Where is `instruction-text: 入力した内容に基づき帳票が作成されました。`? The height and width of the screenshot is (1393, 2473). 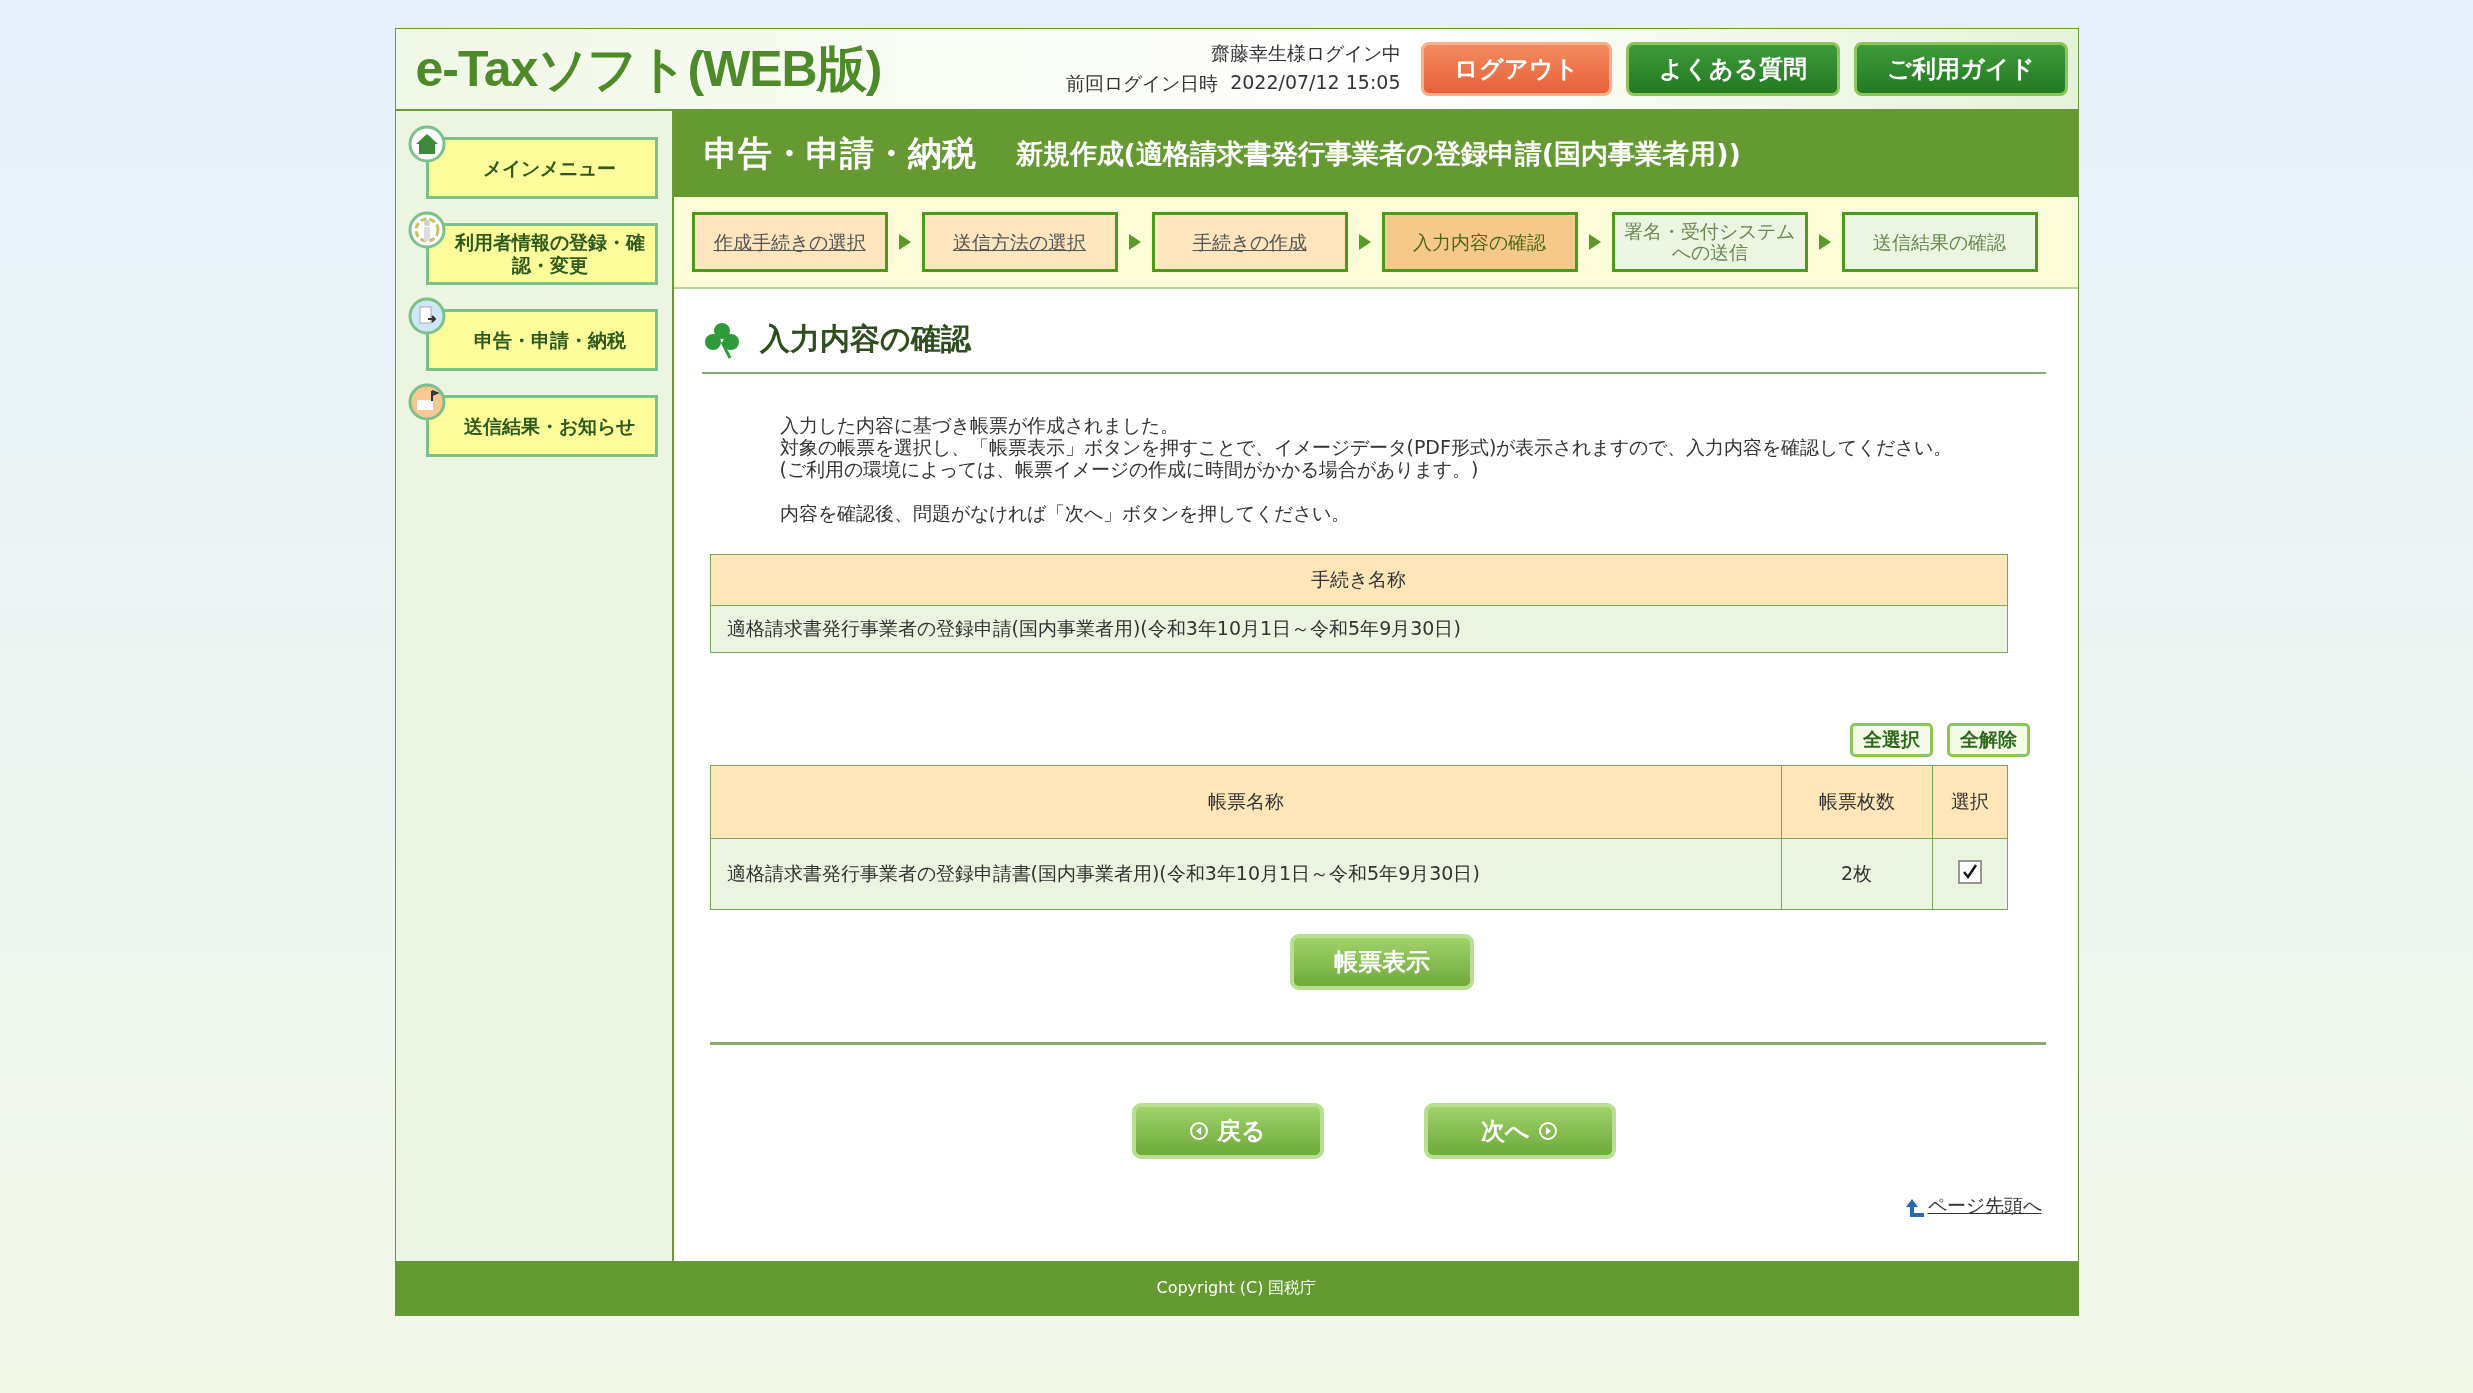 instruction-text: 入力した内容に基づき帳票が作成されました。 is located at coordinates (979, 425).